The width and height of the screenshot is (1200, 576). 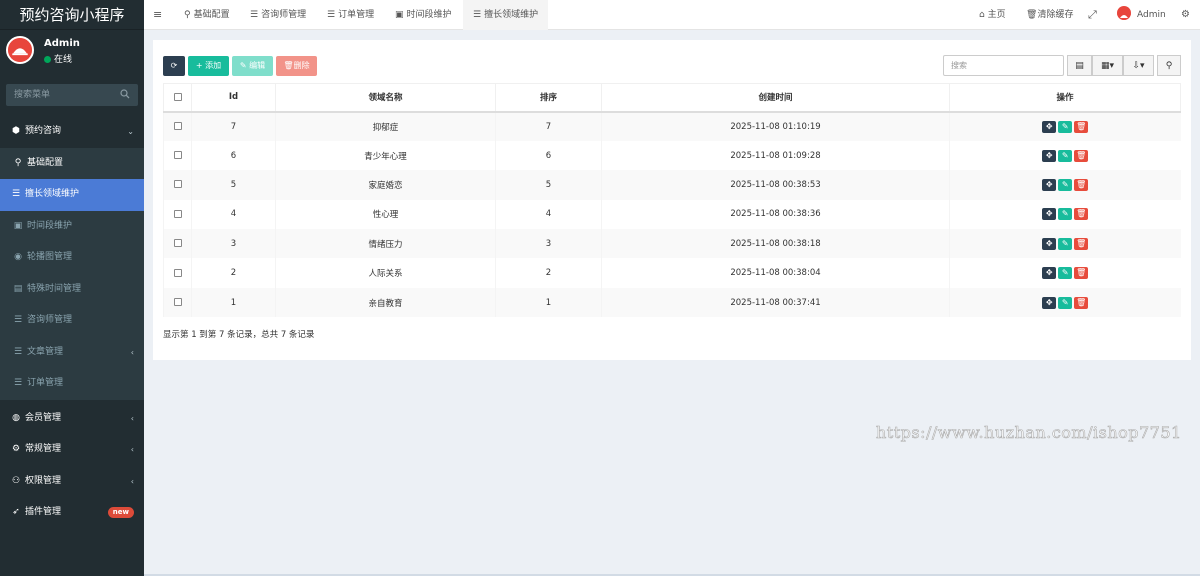 What do you see at coordinates (548, 98) in the screenshot?
I see `col-header-sort: 排序` at bounding box center [548, 98].